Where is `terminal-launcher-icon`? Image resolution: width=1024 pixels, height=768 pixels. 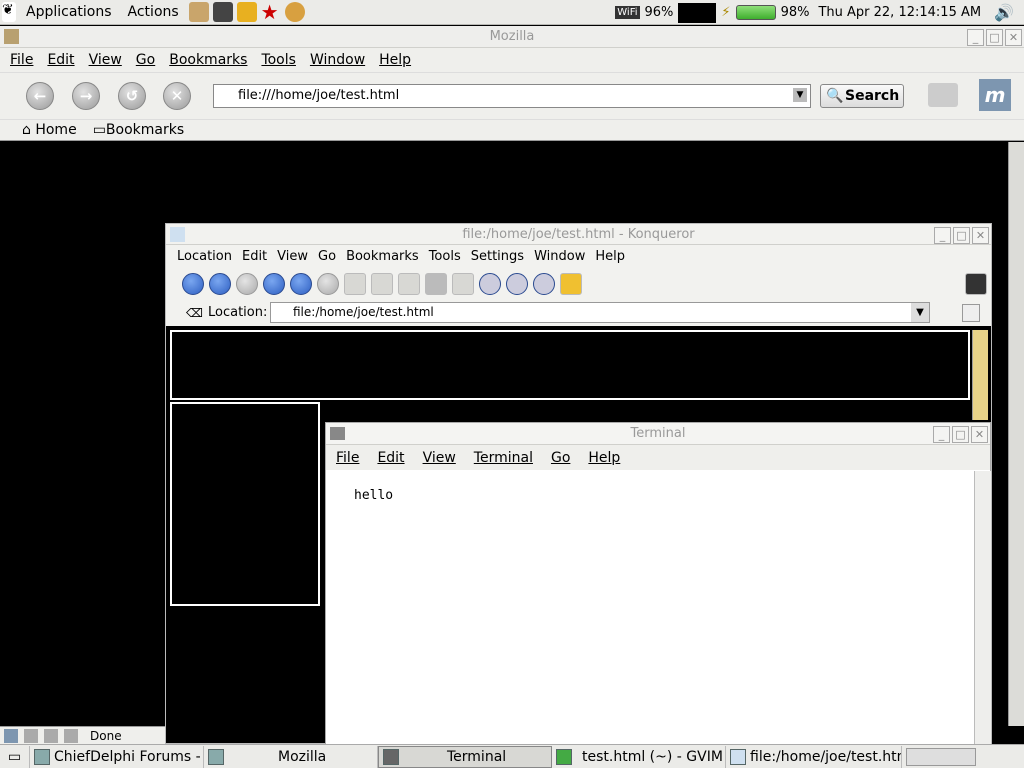
terminal-launcher-icon is located at coordinates (222, 12).